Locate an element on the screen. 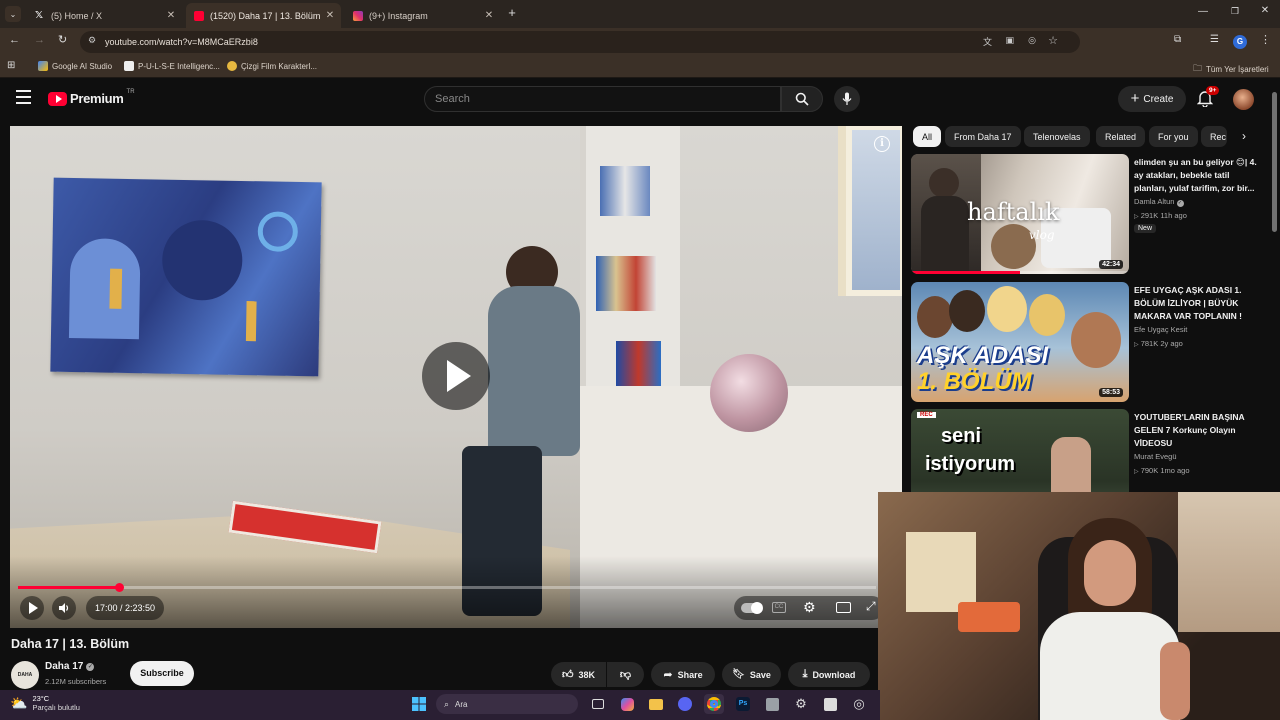 The image size is (1280, 720). share-arrow-icon: ➦ is located at coordinates (668, 675).